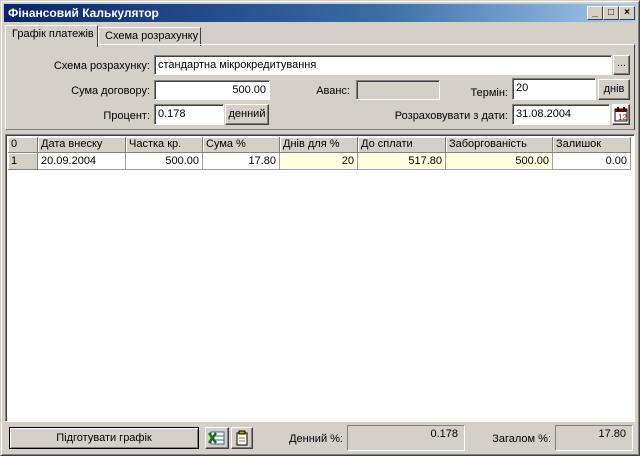  Describe the element at coordinates (101, 66) in the screenshot. I see `scheme-label: Схема розрахунку:` at that location.